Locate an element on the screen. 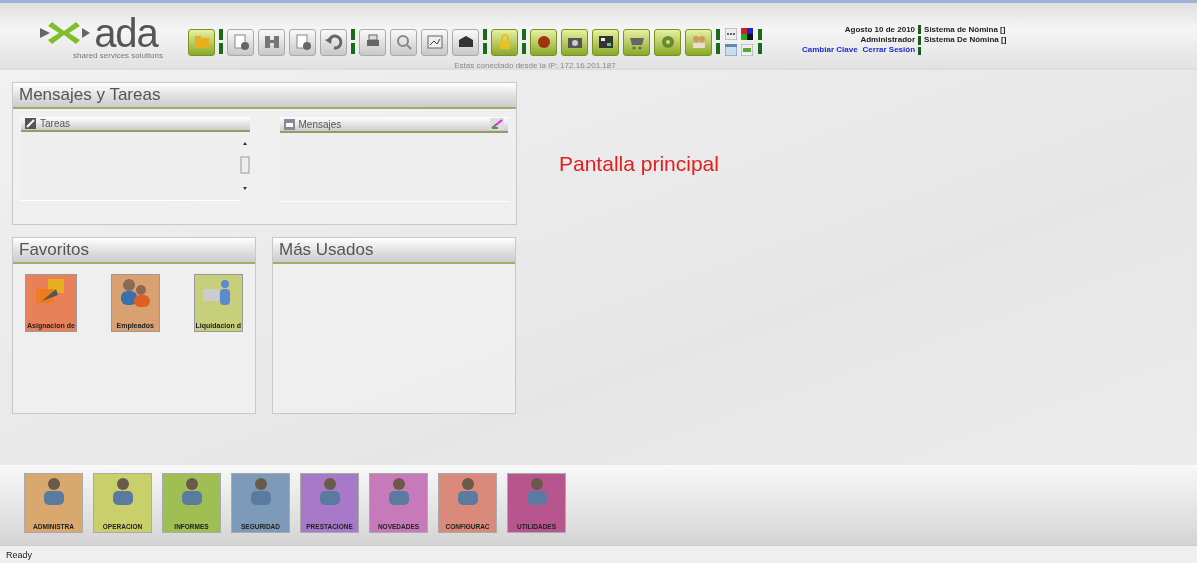 This screenshot has width=1197, height=563. user-label: Administrador is located at coordinates (888, 40).